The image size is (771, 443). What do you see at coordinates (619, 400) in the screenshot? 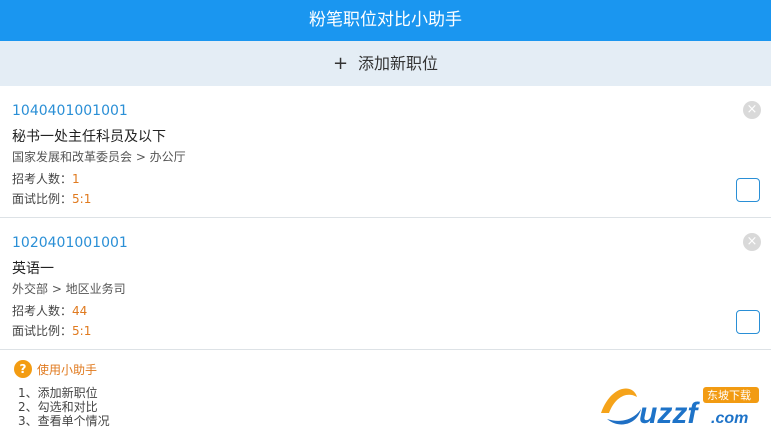
I see `swoosh-icon` at bounding box center [619, 400].